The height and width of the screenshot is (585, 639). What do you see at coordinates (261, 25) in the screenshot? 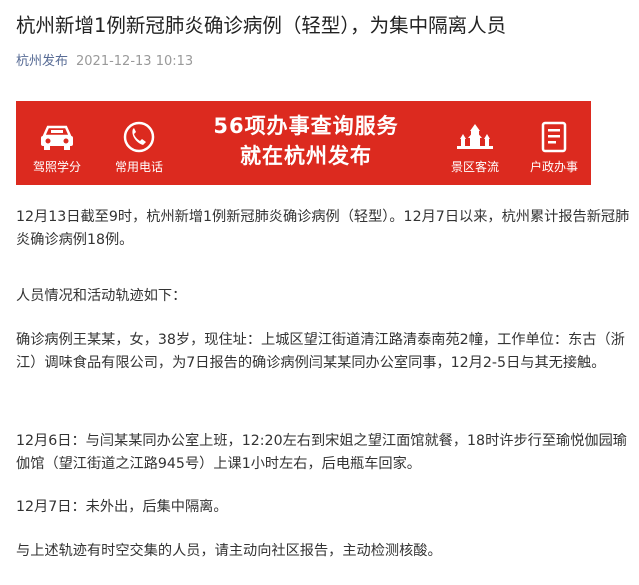
I see `article-title: 杭州新增1例新冠肺炎确诊病例（轻型），为集中隔离人员` at bounding box center [261, 25].